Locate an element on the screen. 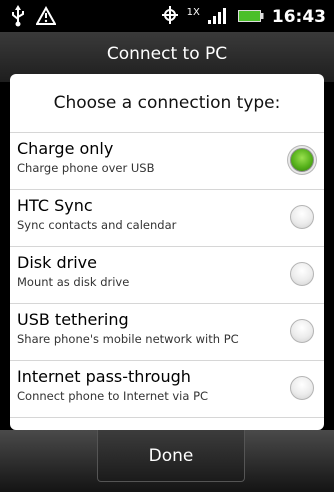  warning-icon is located at coordinates (46, 17).